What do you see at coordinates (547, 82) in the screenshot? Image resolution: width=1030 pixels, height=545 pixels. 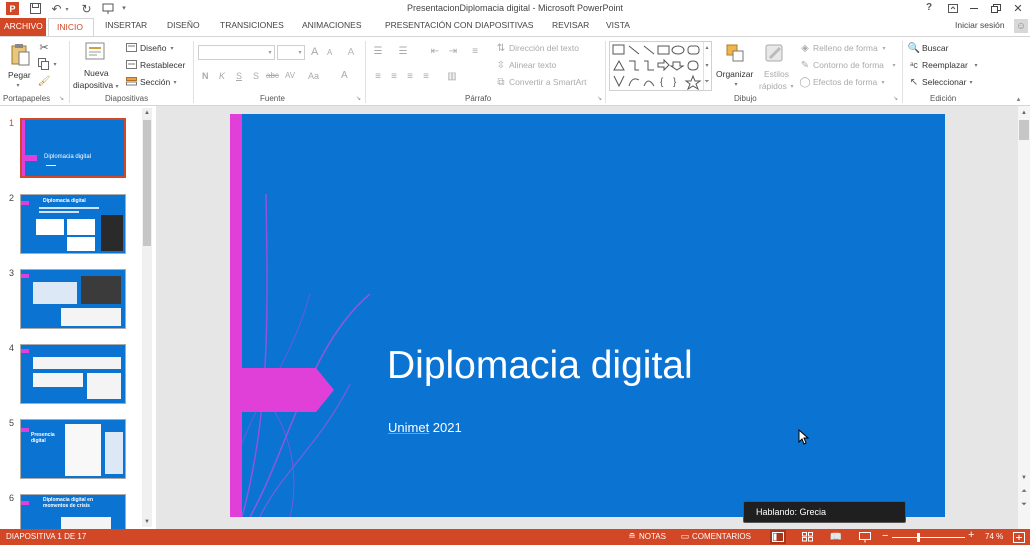 I see `smartart-button: Convertir a SmartArt` at bounding box center [547, 82].